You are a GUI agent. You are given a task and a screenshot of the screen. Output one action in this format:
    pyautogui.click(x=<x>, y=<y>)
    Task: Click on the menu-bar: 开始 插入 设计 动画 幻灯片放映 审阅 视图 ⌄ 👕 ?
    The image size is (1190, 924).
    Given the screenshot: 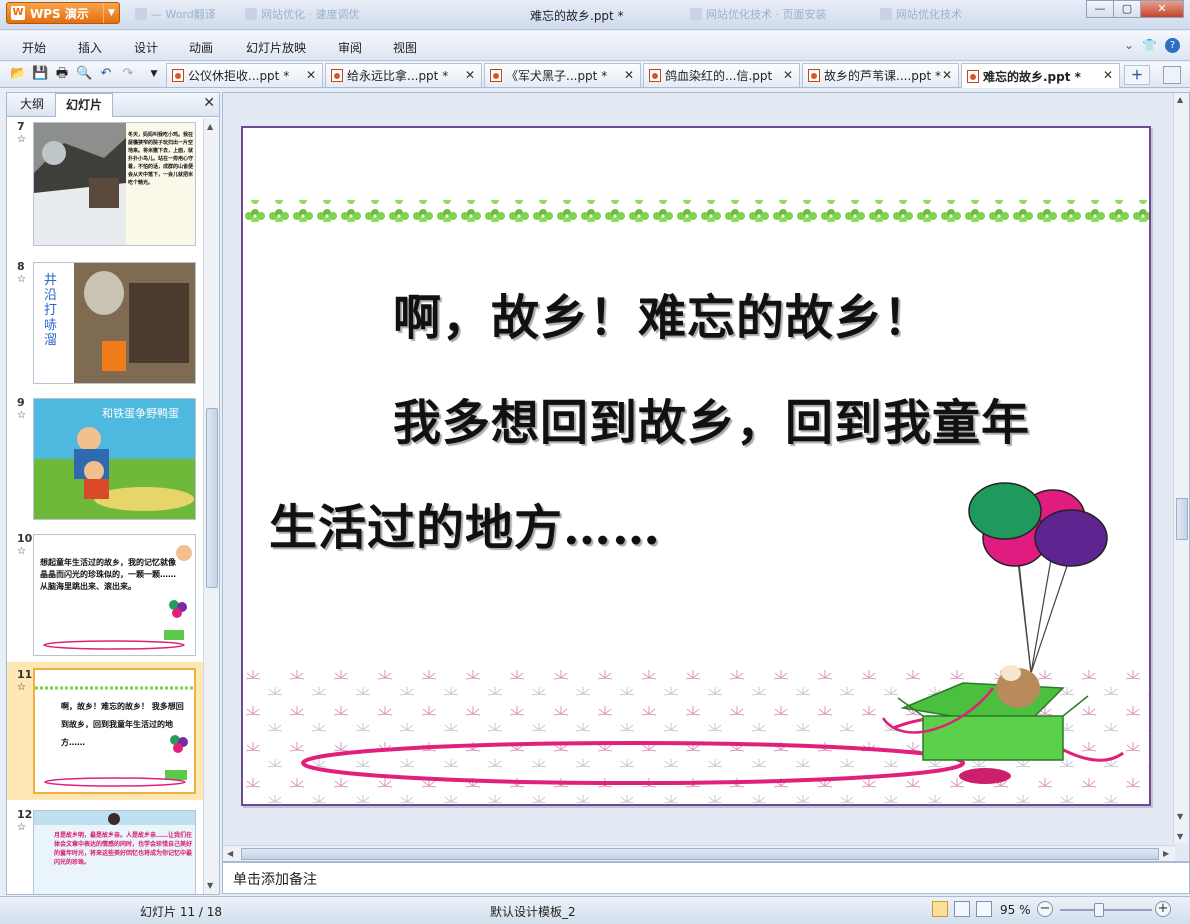 What is the action you would take?
    pyautogui.click(x=595, y=46)
    